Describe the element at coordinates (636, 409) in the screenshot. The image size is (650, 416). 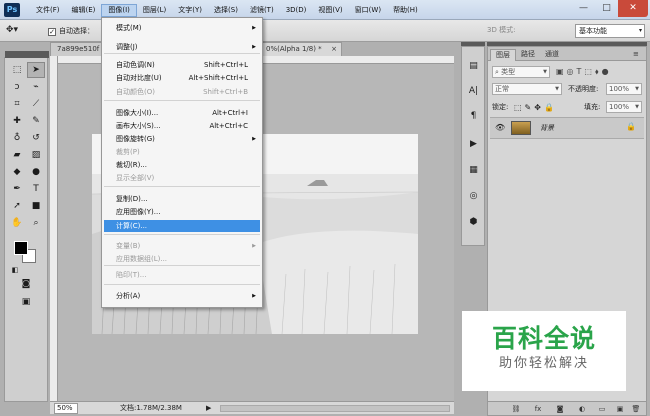
I see `trash-icon: 🗑` at that location.